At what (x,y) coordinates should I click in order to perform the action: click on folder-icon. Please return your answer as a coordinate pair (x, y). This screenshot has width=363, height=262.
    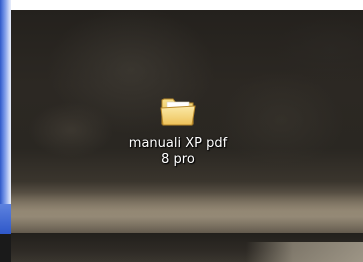
    Looking at the image, I should click on (178, 111).